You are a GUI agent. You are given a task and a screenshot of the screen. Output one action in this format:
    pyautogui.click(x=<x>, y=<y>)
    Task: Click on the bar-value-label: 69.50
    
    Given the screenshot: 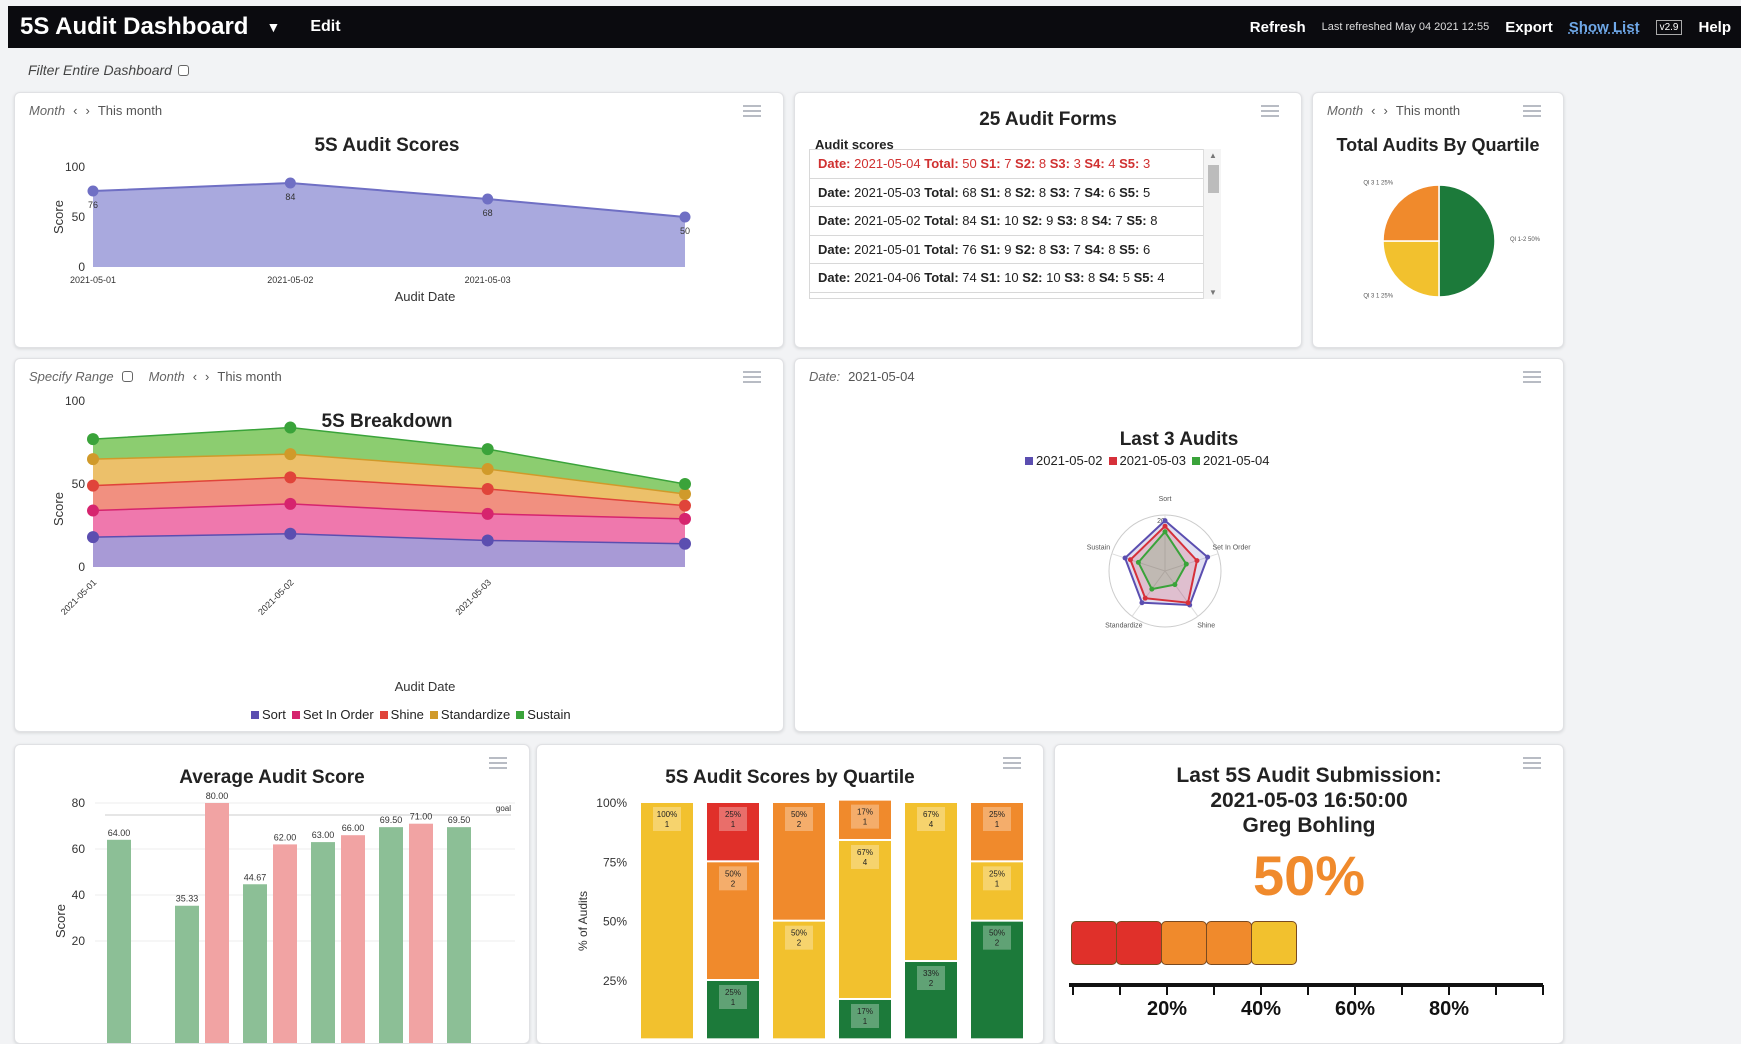 What is the action you would take?
    pyautogui.click(x=391, y=820)
    